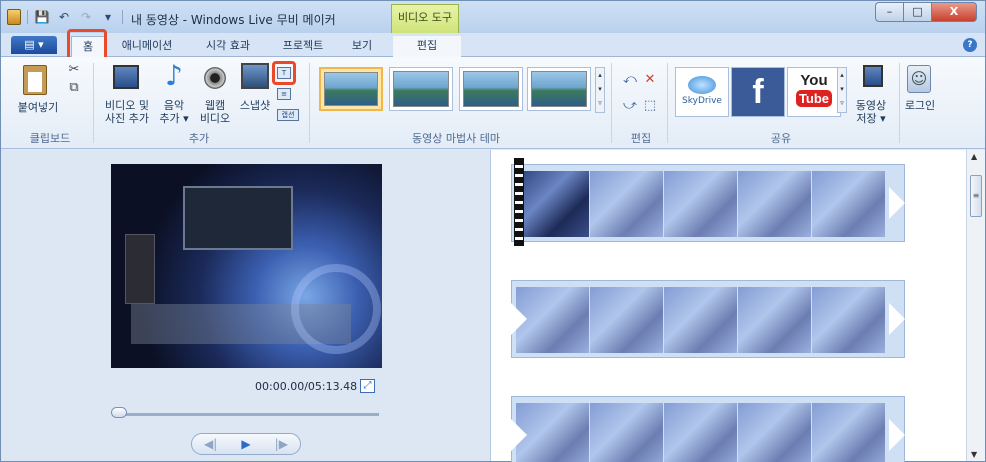 The height and width of the screenshot is (462, 986). Describe the element at coordinates (976, 196) in the screenshot. I see `scroll-thumb: ≡` at that location.